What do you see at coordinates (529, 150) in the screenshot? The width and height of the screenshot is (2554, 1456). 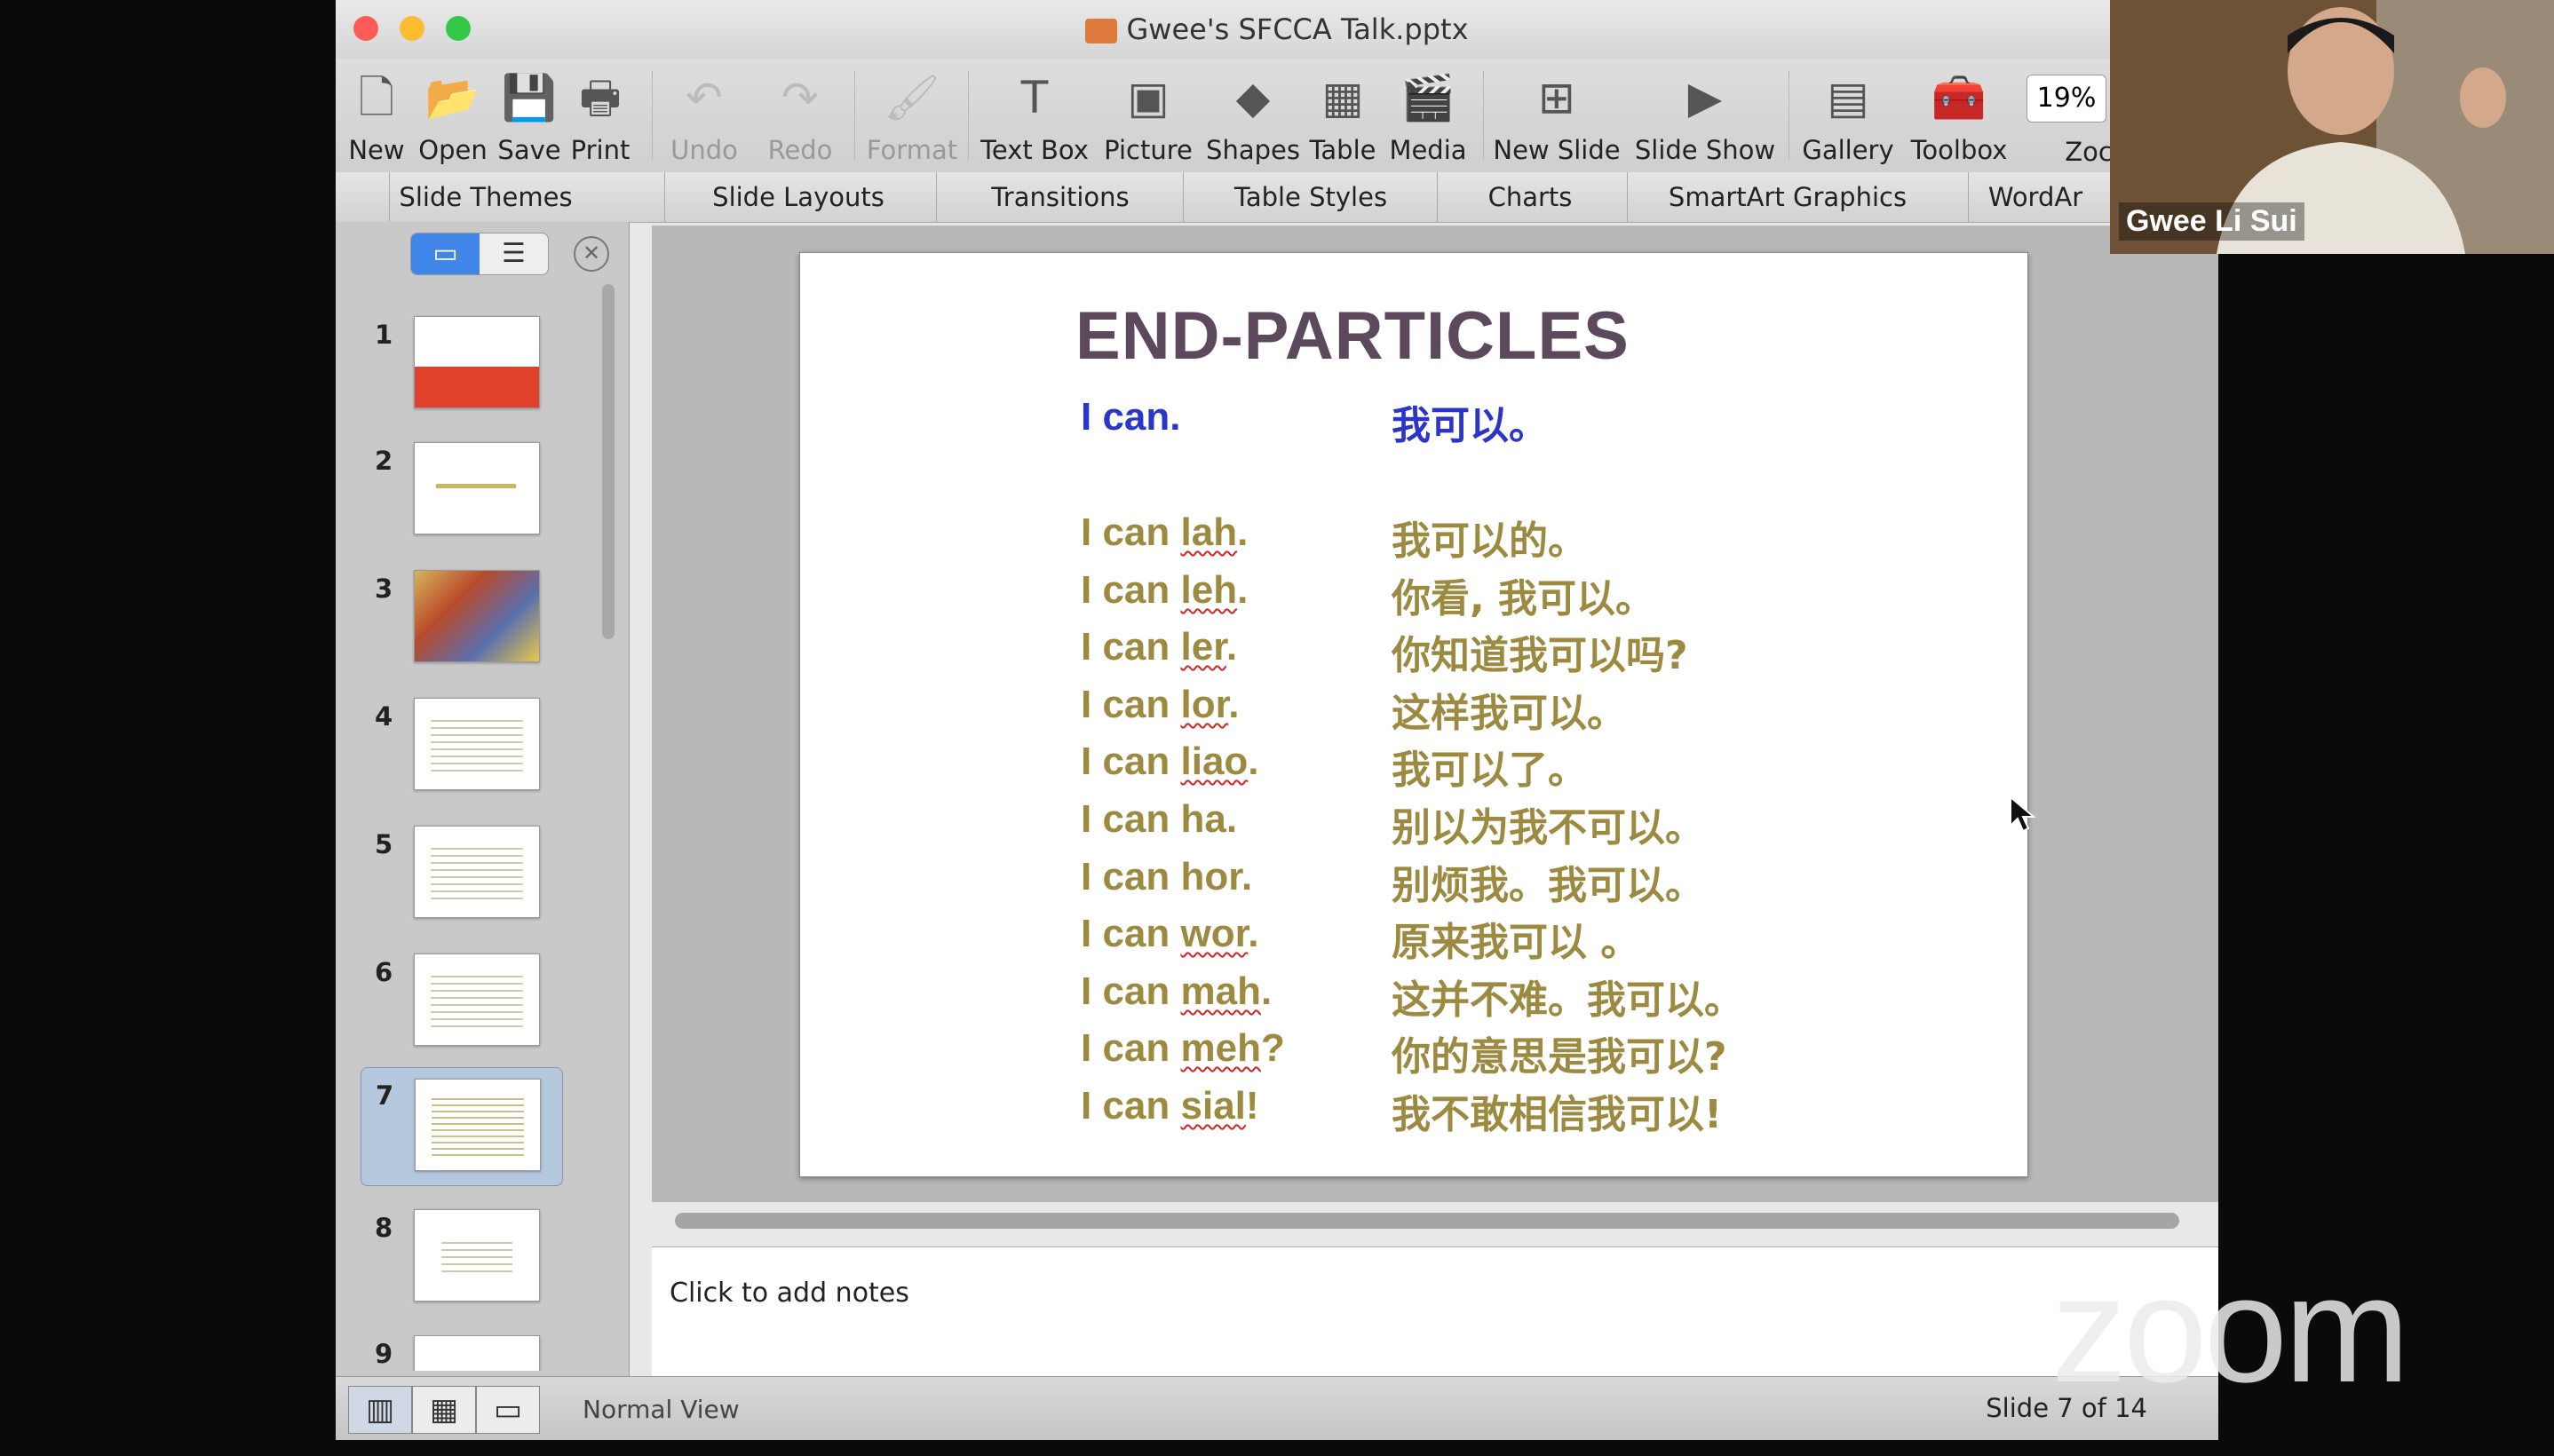 I see `save-label: Save` at bounding box center [529, 150].